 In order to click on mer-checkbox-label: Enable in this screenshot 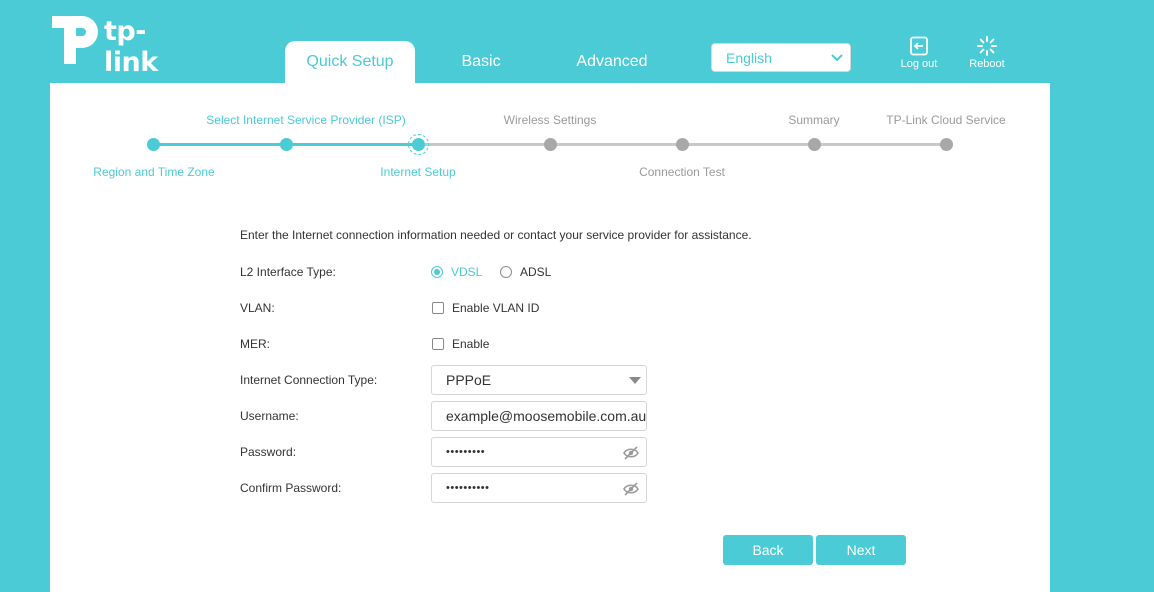, I will do `click(471, 344)`.